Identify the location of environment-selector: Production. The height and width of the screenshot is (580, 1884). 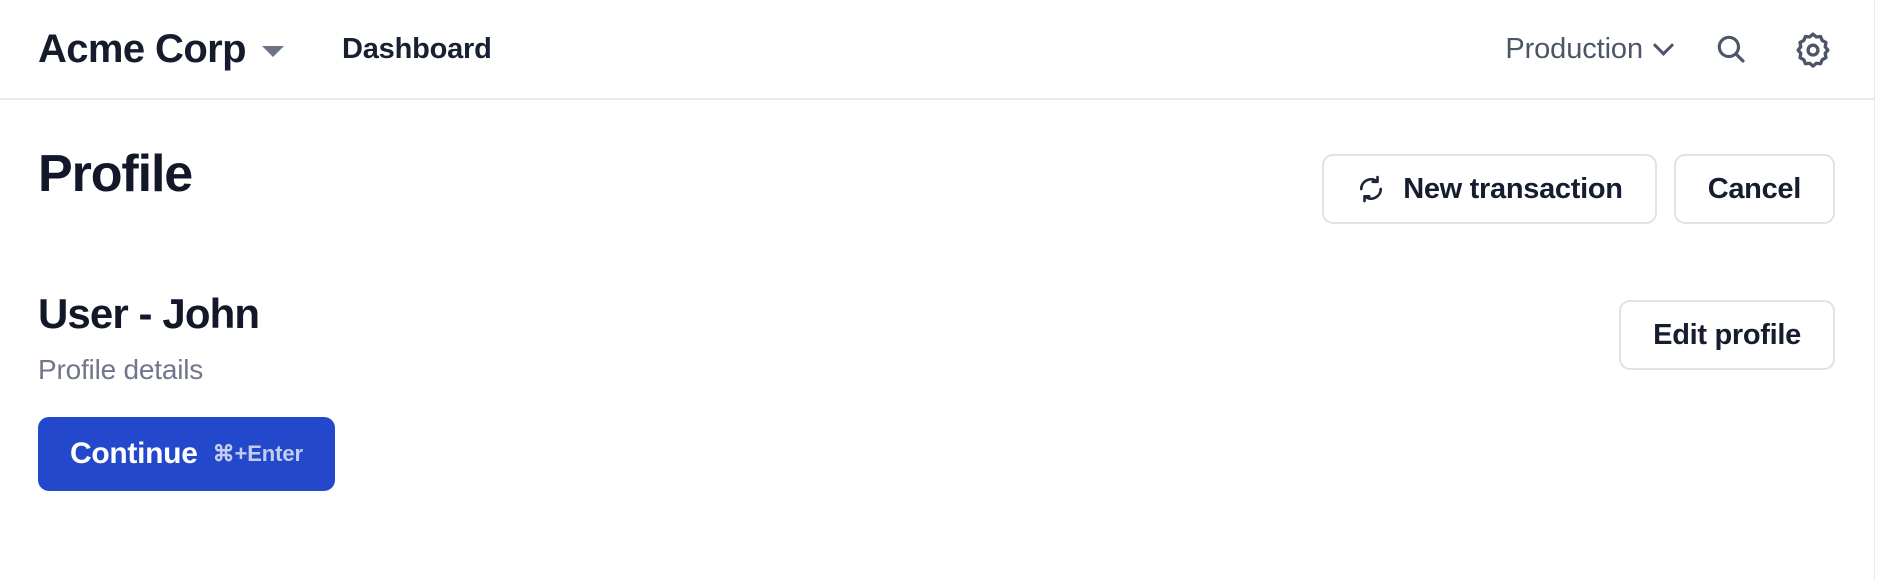
(1590, 49).